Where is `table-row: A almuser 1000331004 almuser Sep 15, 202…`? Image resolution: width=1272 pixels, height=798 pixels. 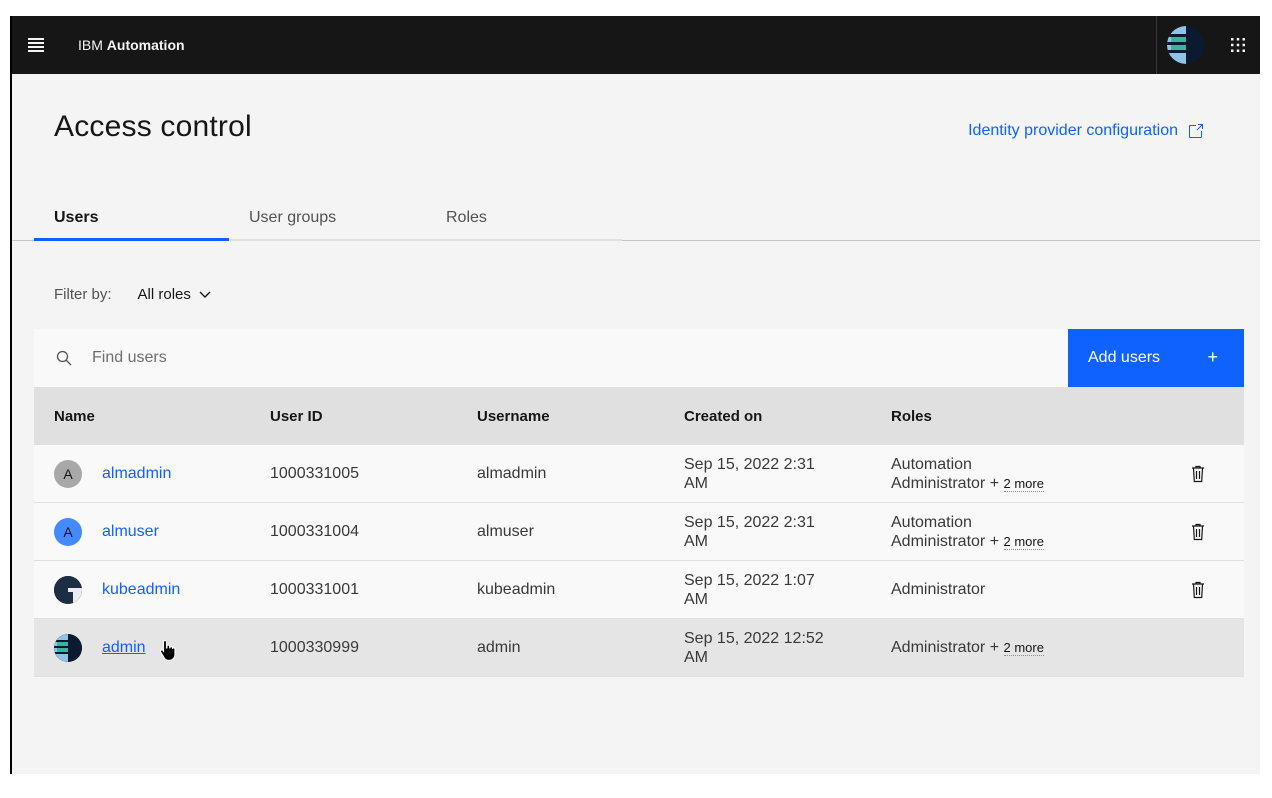 table-row: A almuser 1000331004 almuser Sep 15, 202… is located at coordinates (639, 532).